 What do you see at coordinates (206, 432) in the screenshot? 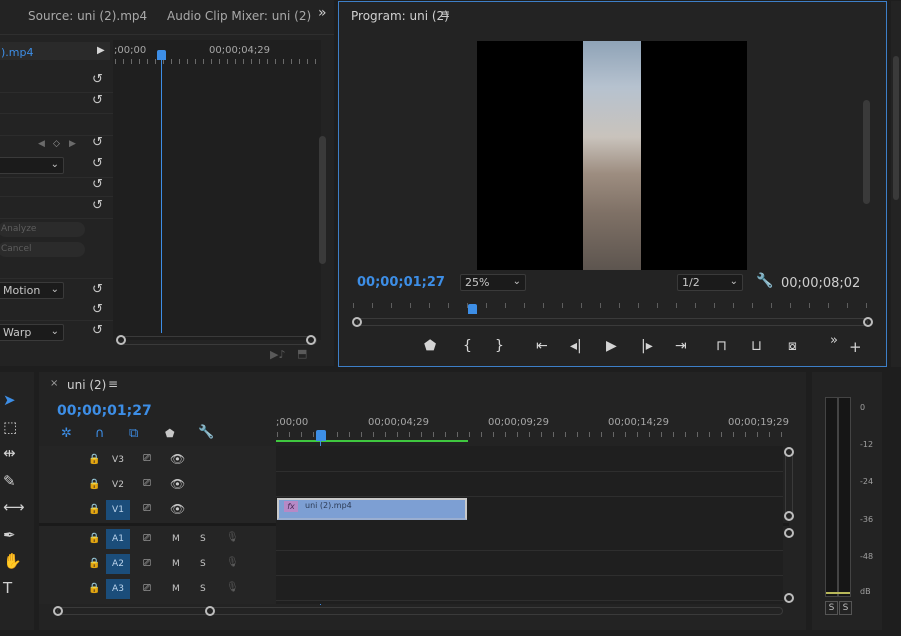
I see `timeline-settings-icon: 🔧` at bounding box center [206, 432].